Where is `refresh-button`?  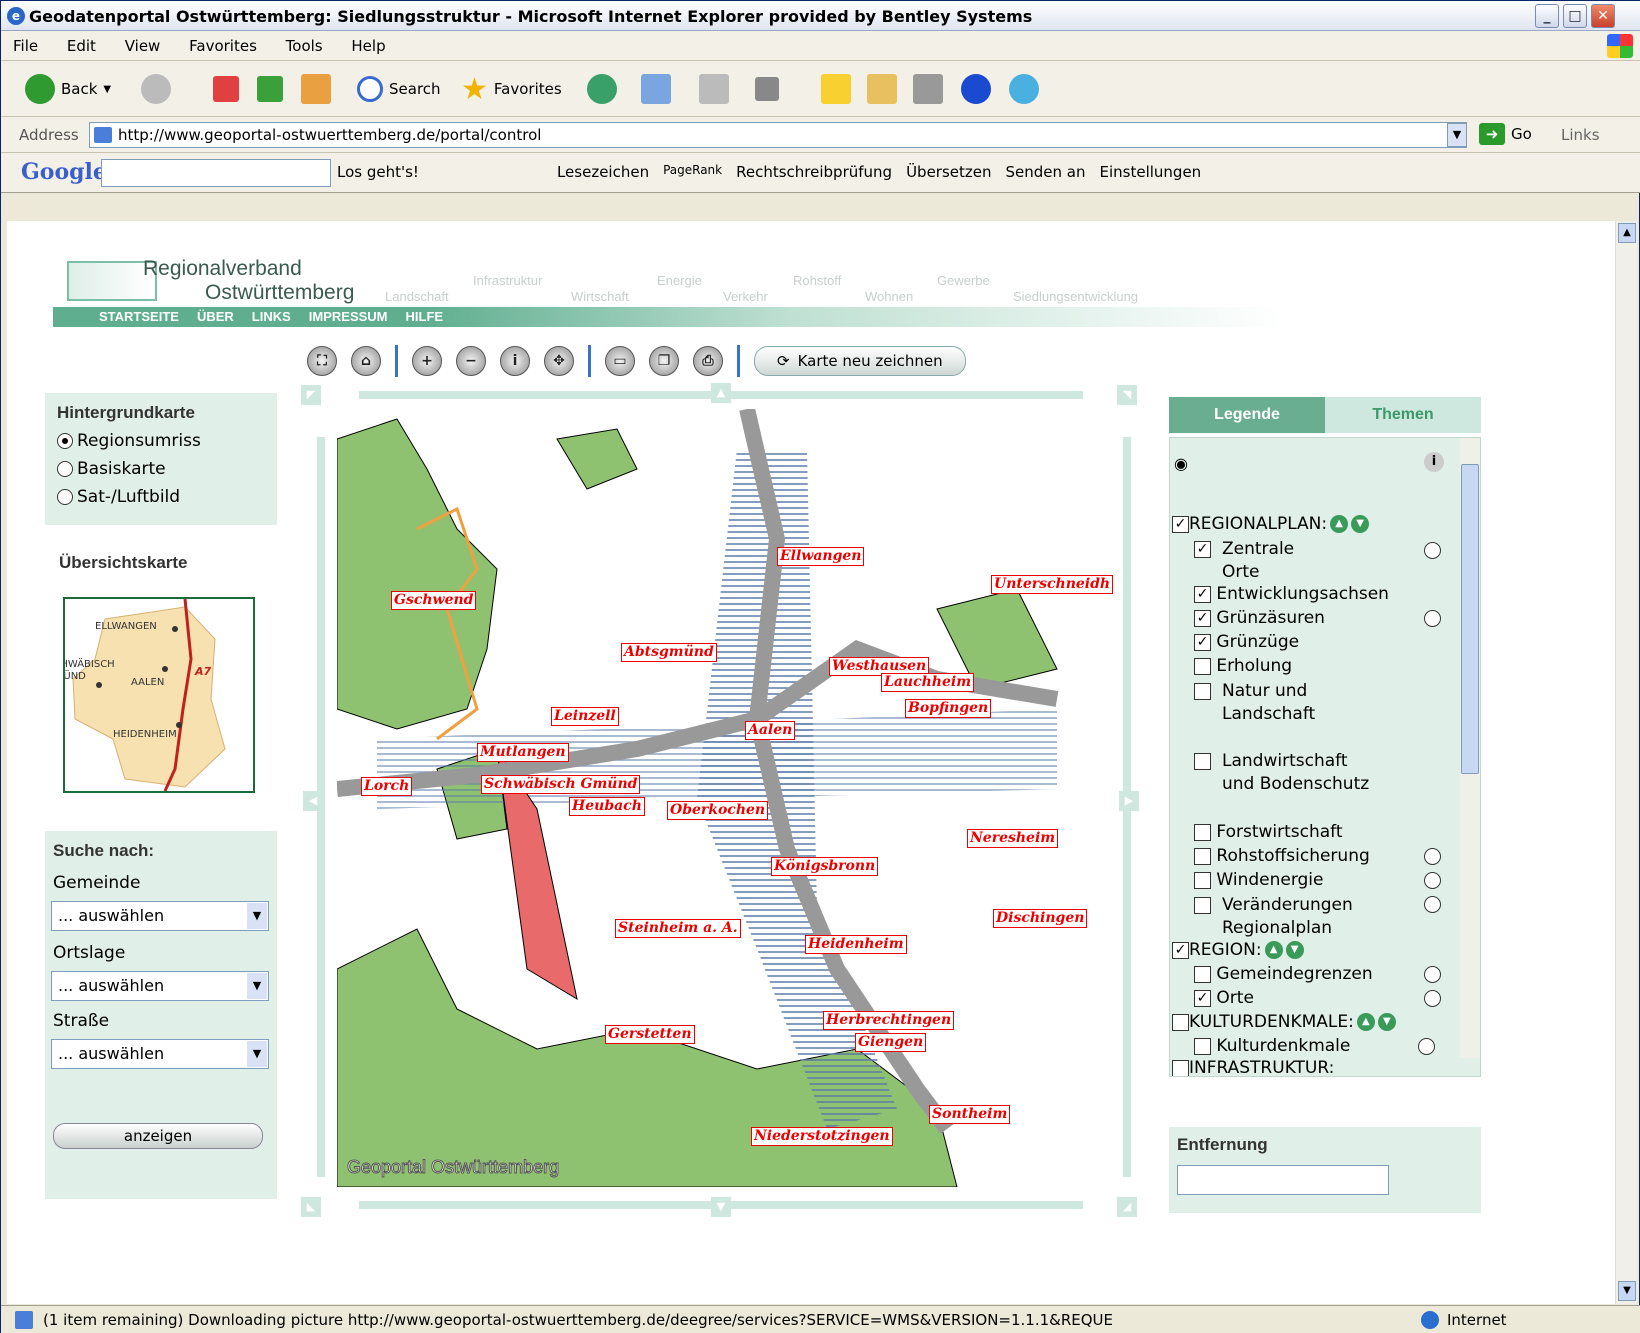
refresh-button is located at coordinates (270, 89).